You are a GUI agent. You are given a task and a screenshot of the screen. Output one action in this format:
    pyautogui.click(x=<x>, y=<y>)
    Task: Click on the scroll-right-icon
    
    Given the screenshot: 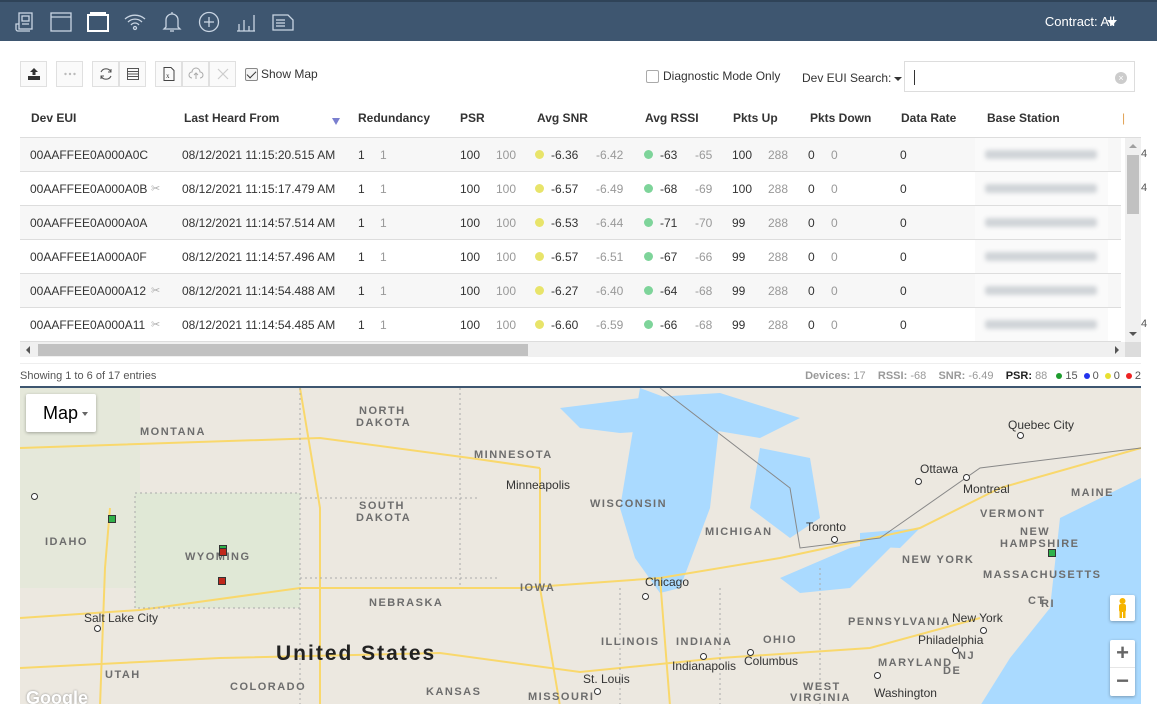 What is the action you would take?
    pyautogui.click(x=1117, y=350)
    